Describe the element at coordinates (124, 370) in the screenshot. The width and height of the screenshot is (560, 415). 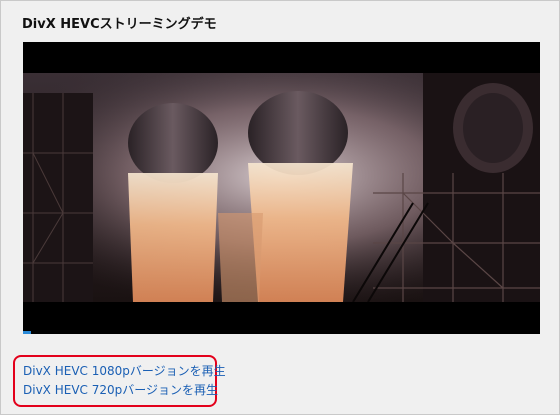
I see `play-1080p-link: DivX HEVC 1080pバージョンを再生` at that location.